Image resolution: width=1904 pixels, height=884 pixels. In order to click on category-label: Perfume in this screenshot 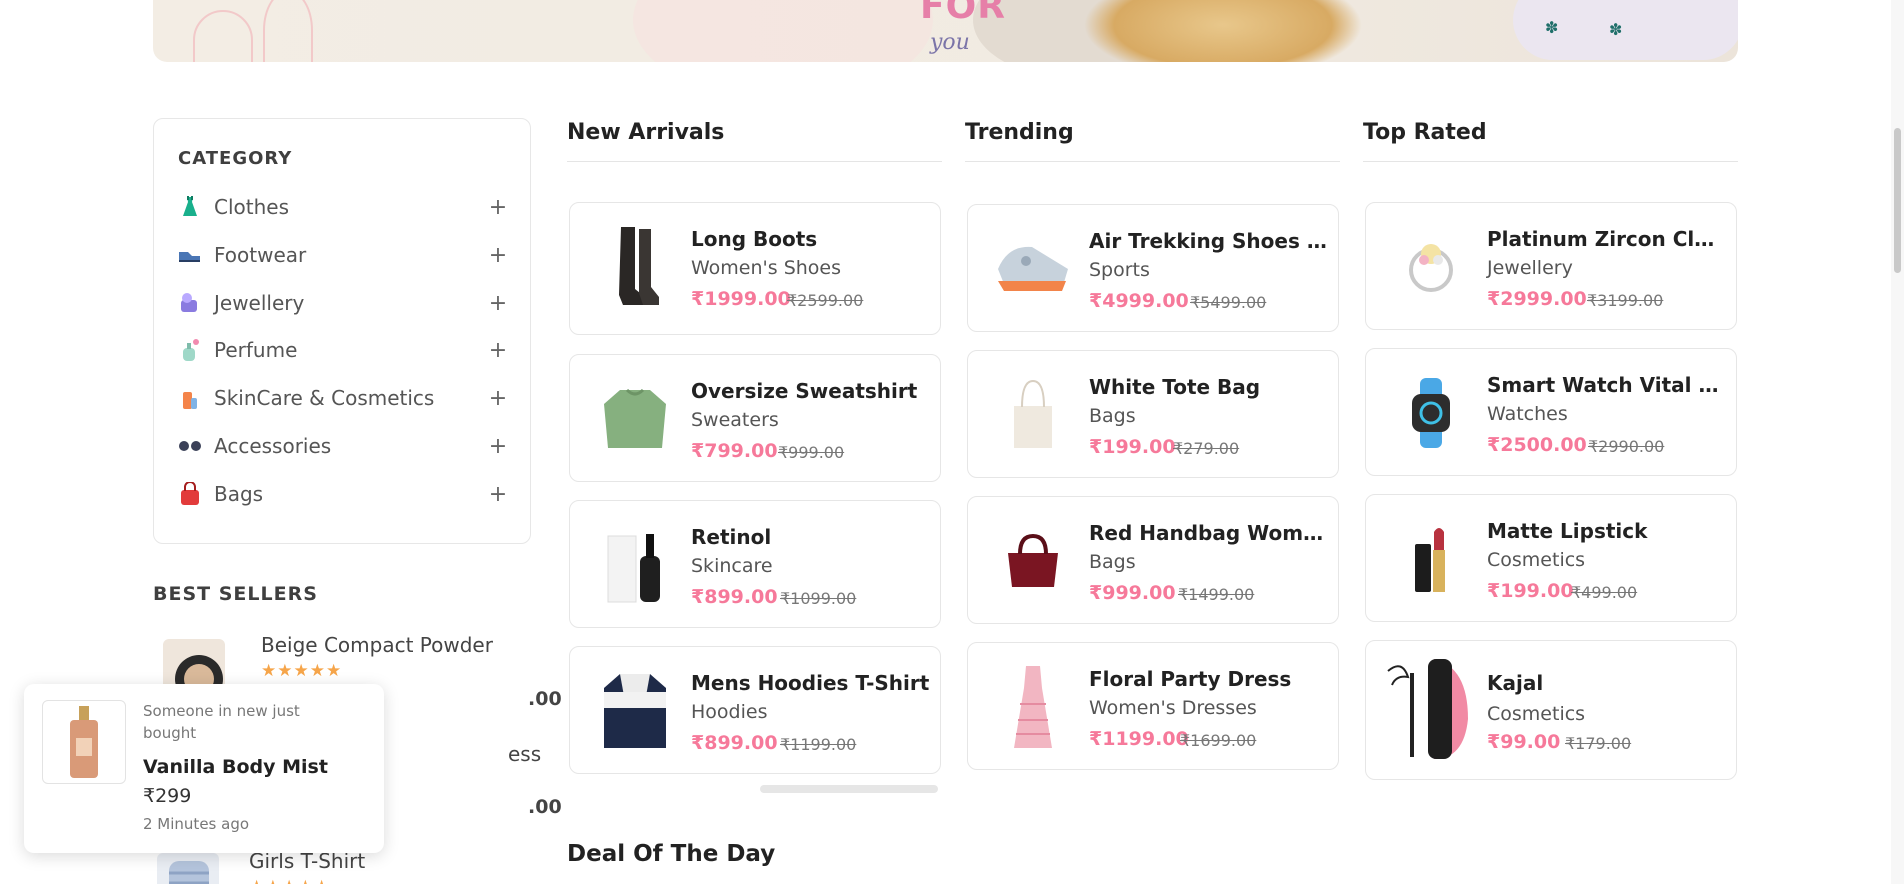, I will do `click(256, 350)`.